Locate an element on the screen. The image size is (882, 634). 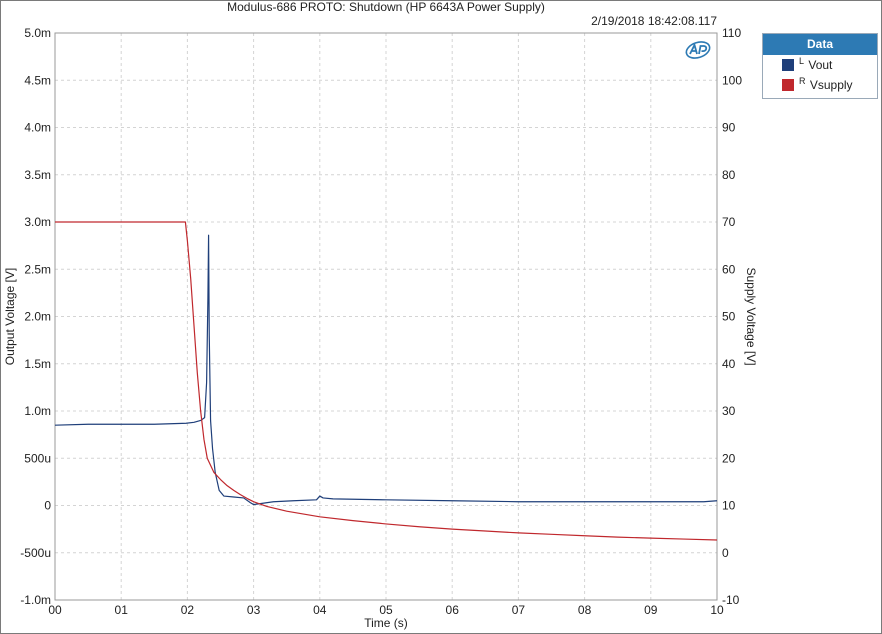
legend-channel-vsupply: R is located at coordinates (802, 81).